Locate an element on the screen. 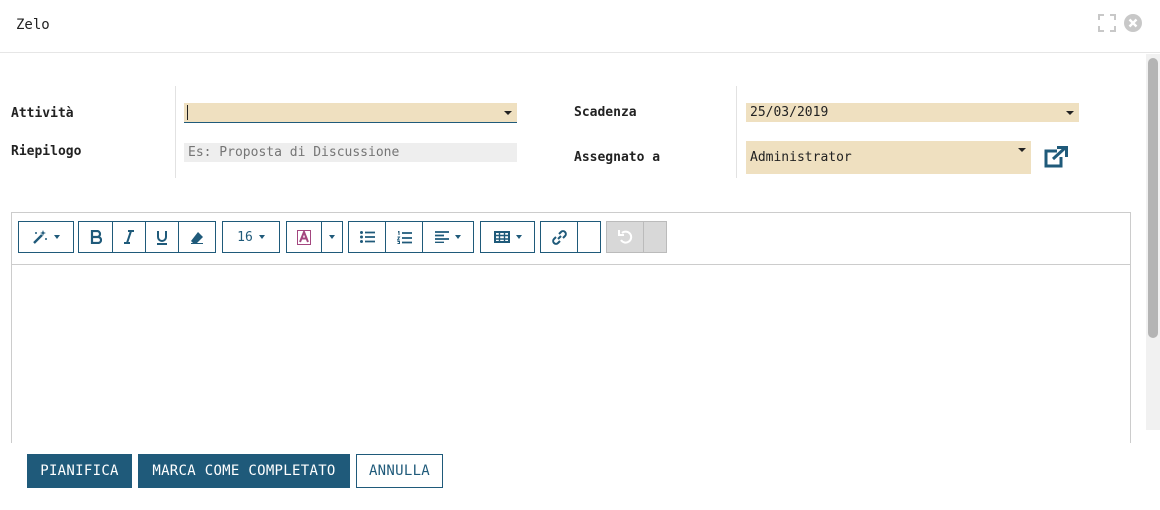  assigned-value: Administrator is located at coordinates (801, 157).